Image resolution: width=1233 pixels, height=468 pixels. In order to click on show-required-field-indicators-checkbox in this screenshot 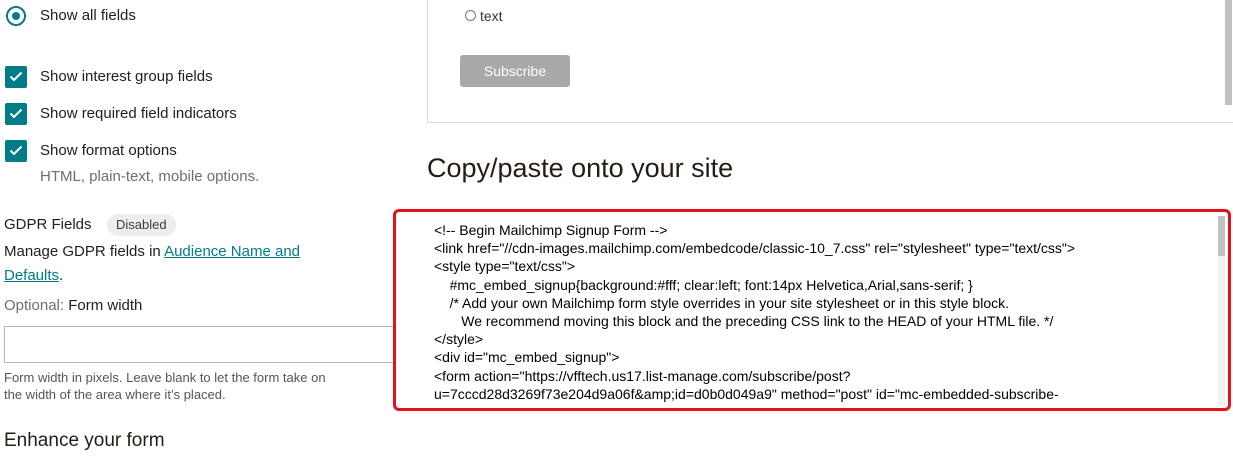, I will do `click(16, 114)`.